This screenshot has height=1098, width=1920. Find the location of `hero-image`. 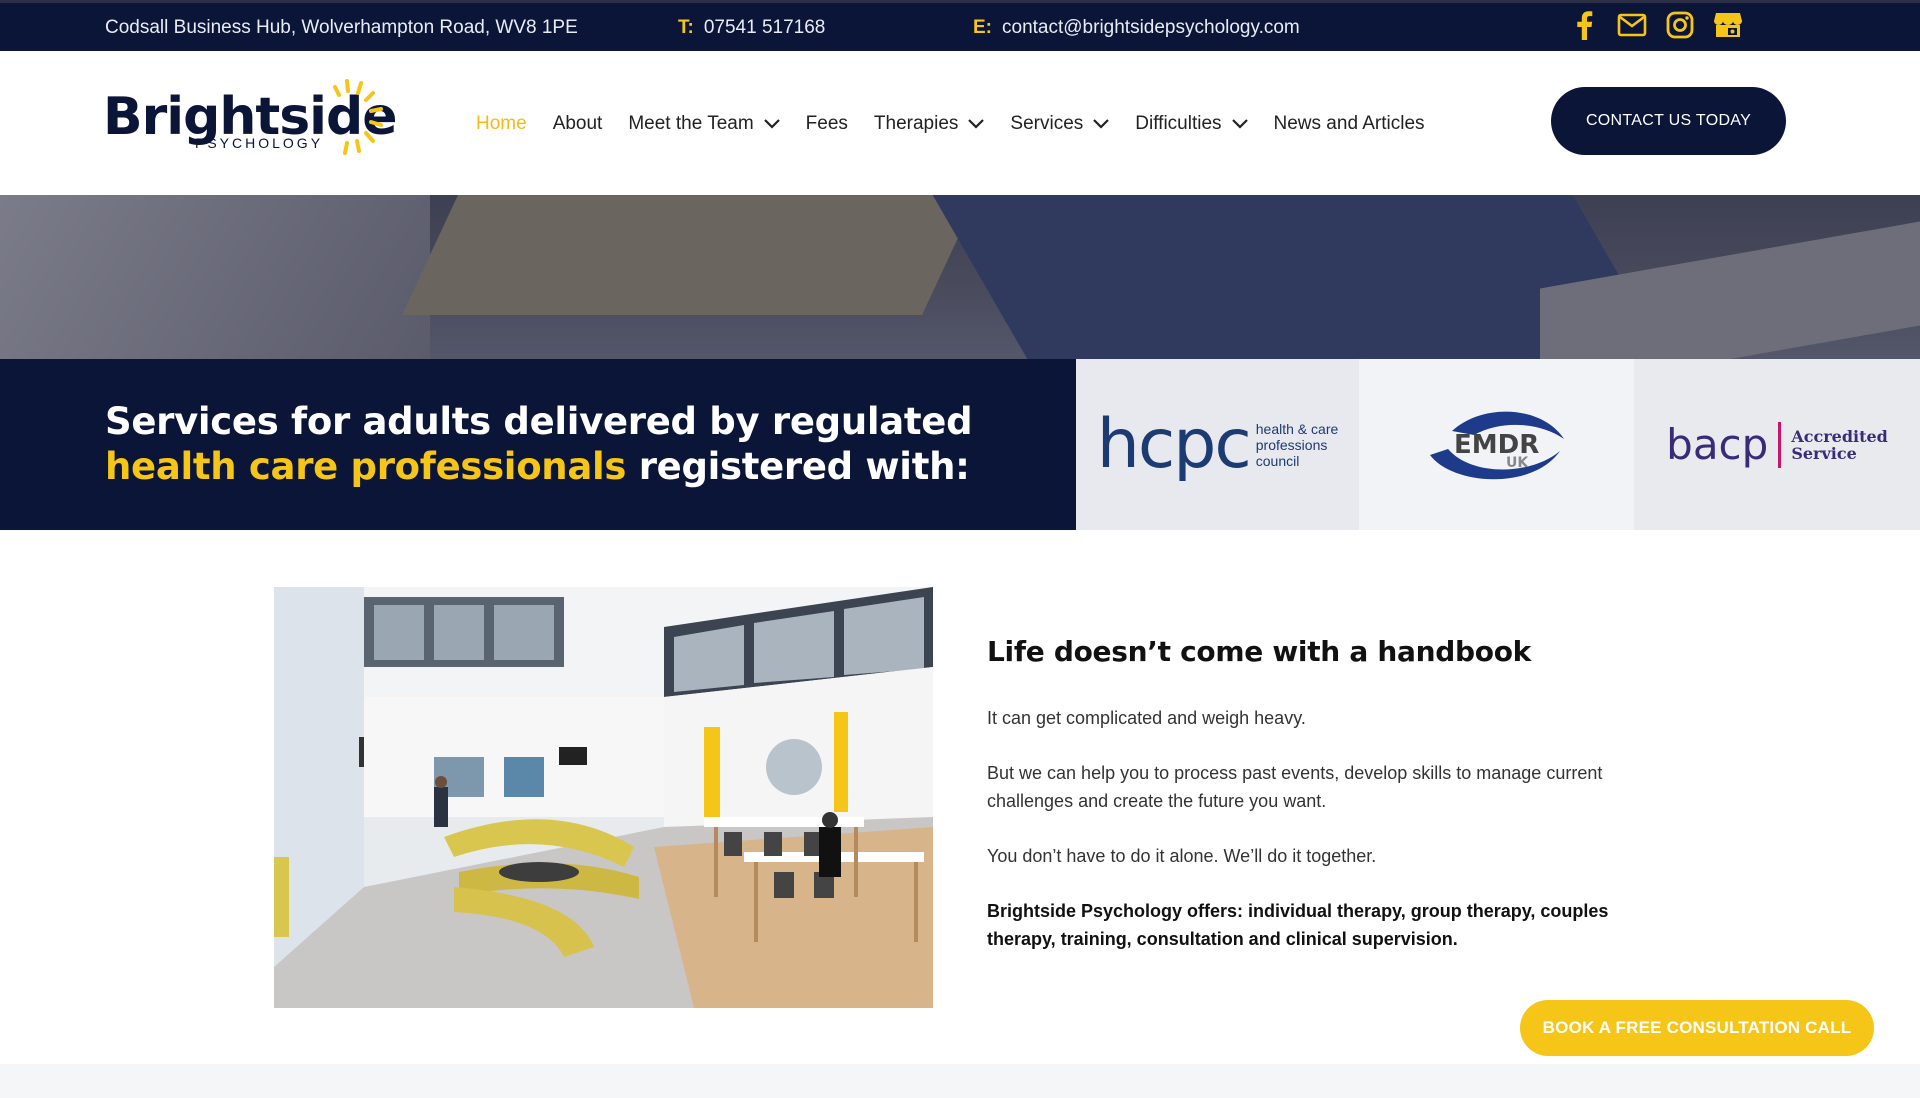

hero-image is located at coordinates (960, 277).